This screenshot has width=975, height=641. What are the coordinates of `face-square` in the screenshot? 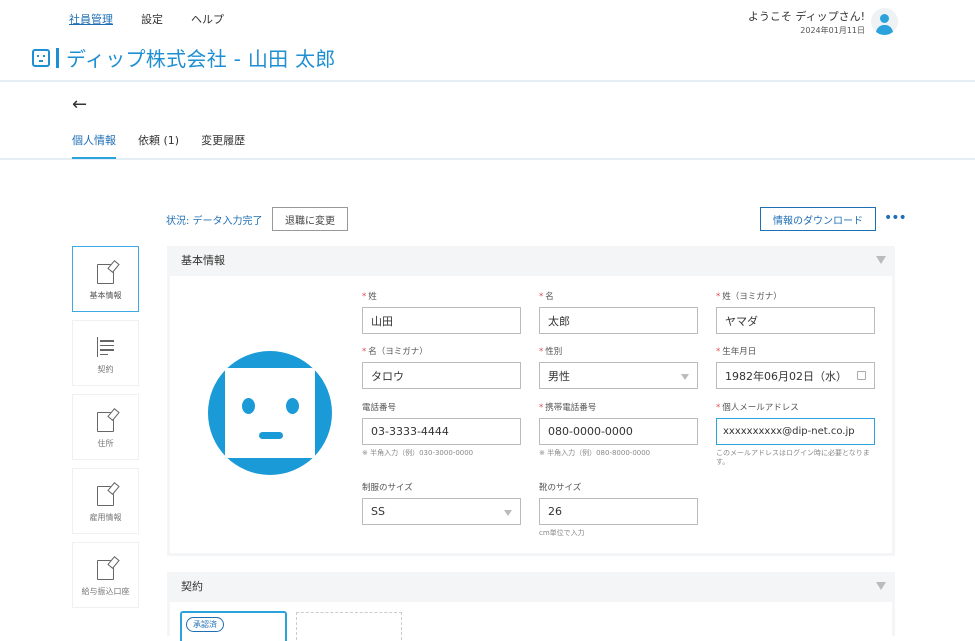 It's located at (270, 413).